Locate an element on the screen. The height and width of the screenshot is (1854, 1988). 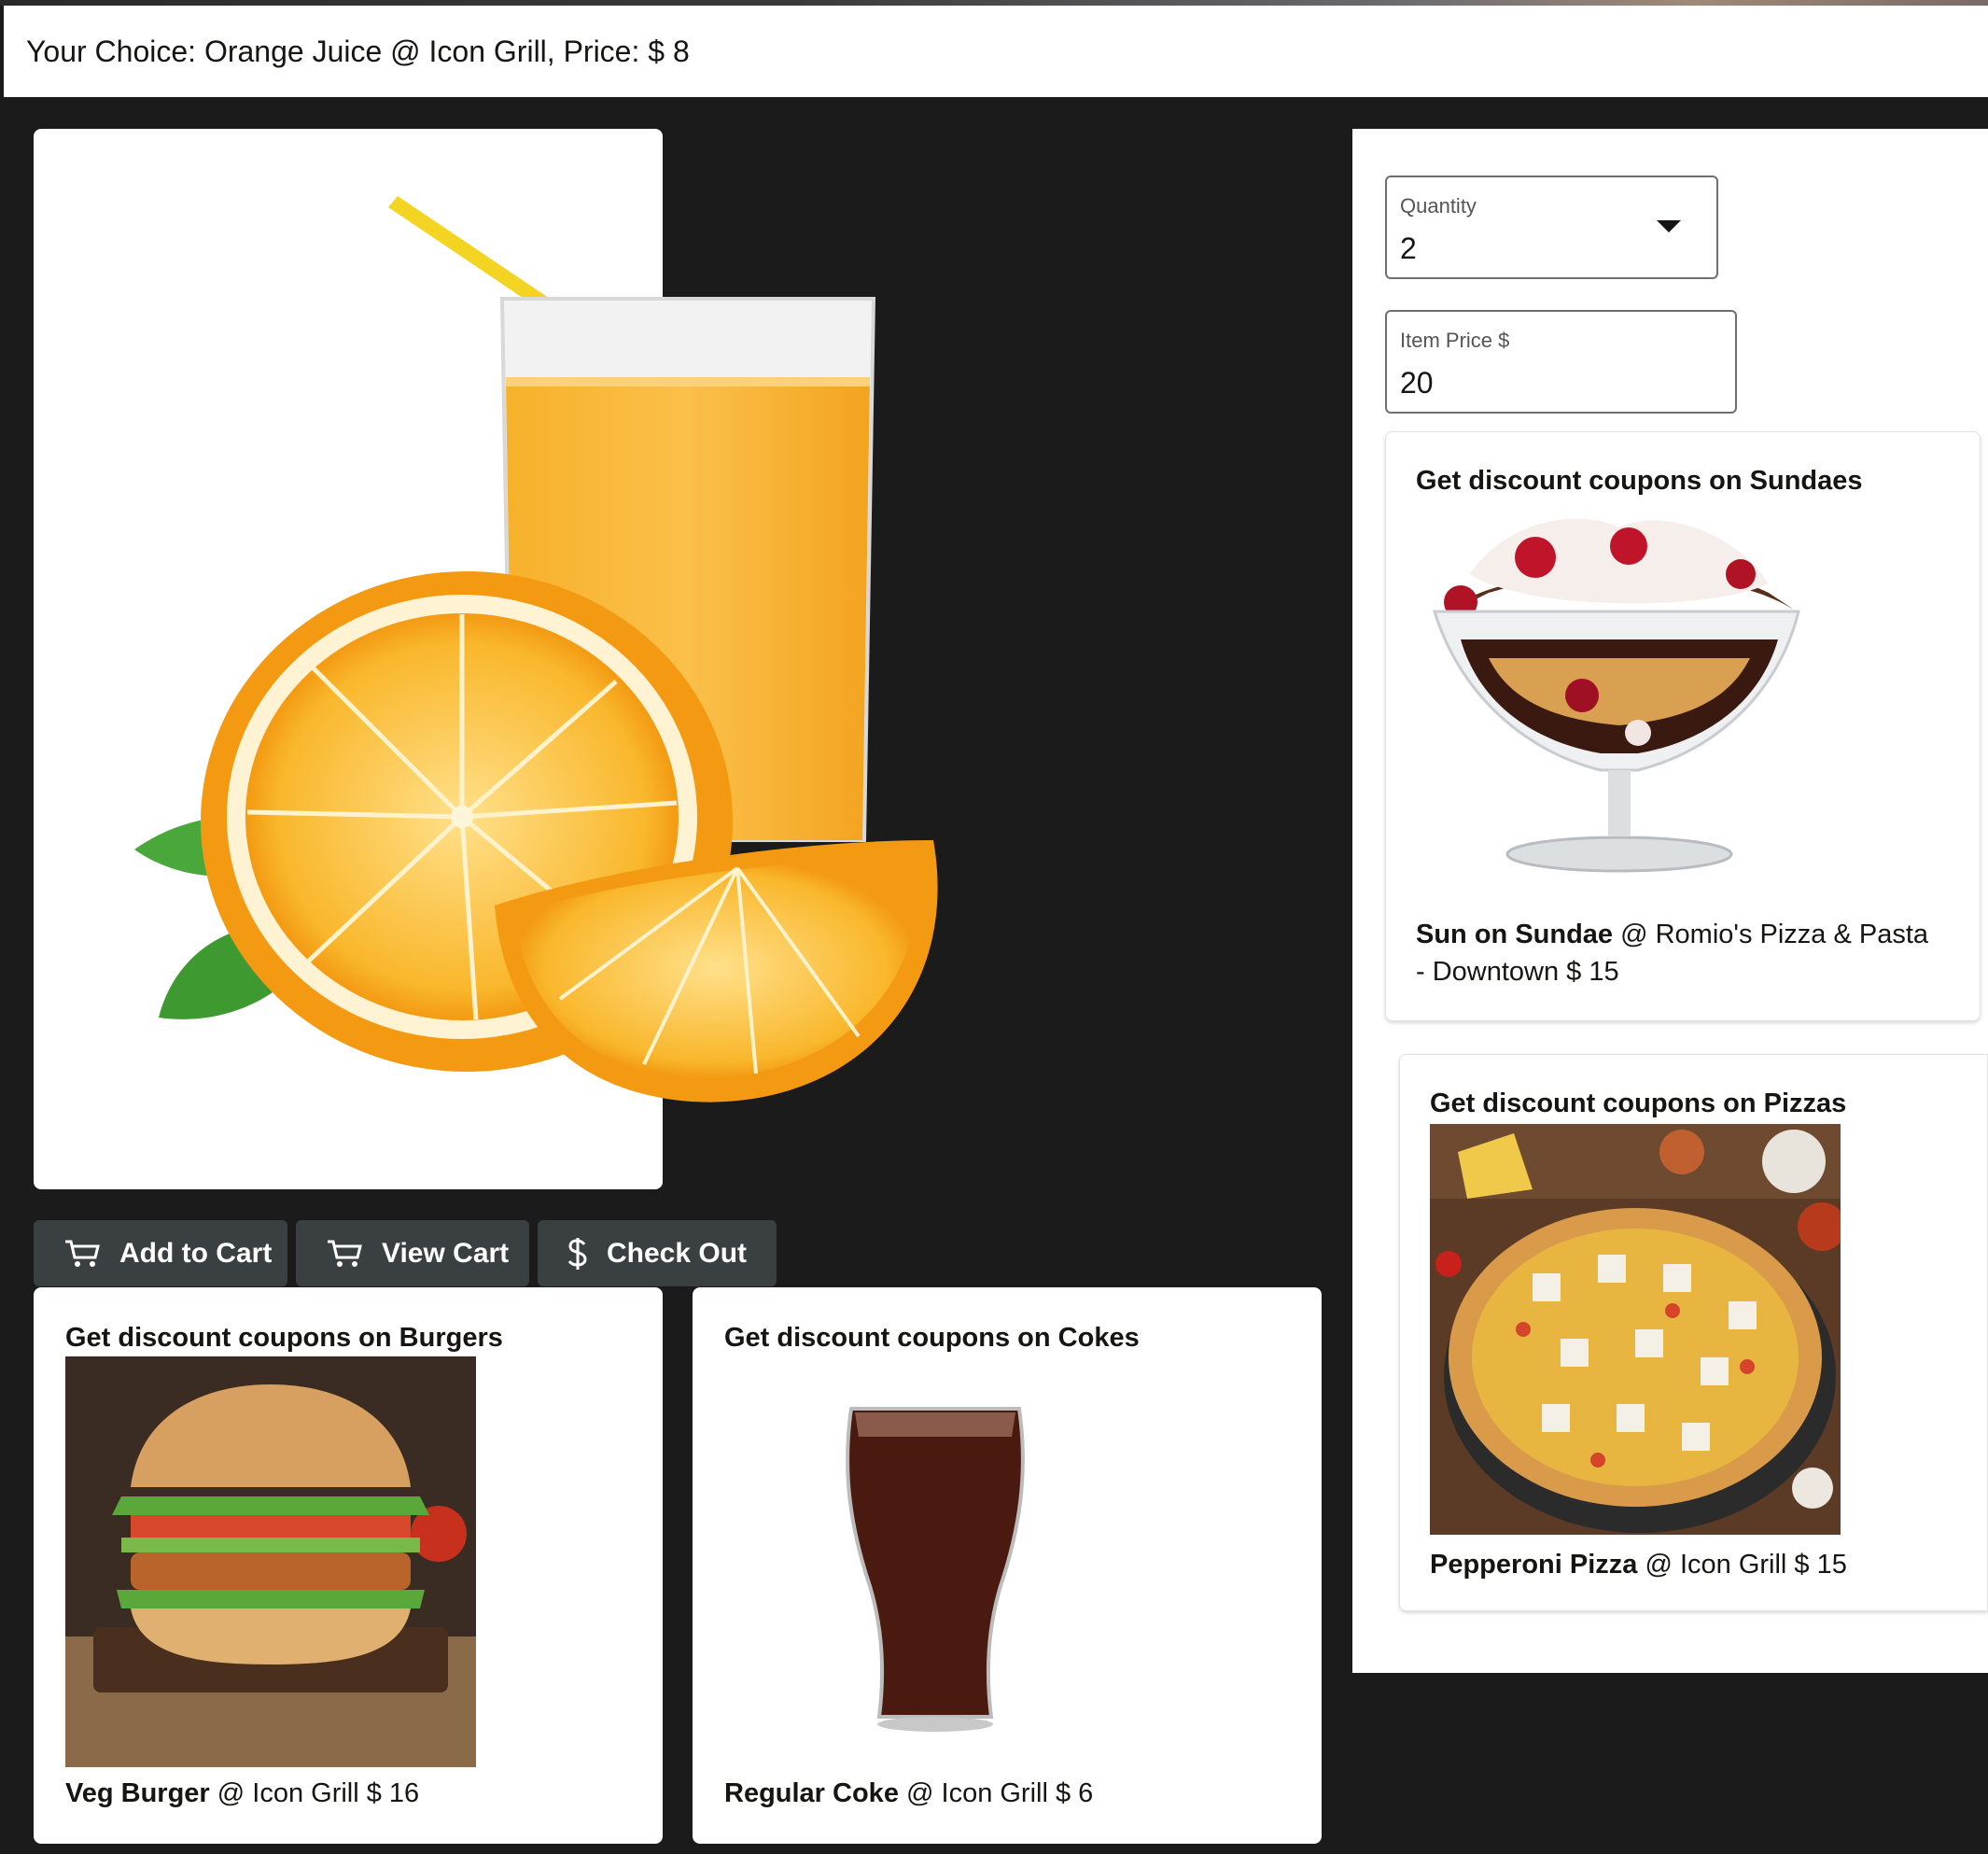
coupon-title: Get discount coupons on Burgers is located at coordinates (284, 1338).